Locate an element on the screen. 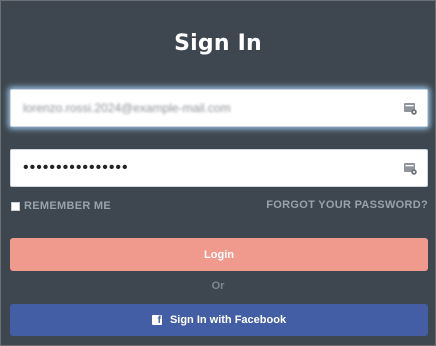 The image size is (436, 346). remember-me-label: REMEMBER ME is located at coordinates (67, 206).